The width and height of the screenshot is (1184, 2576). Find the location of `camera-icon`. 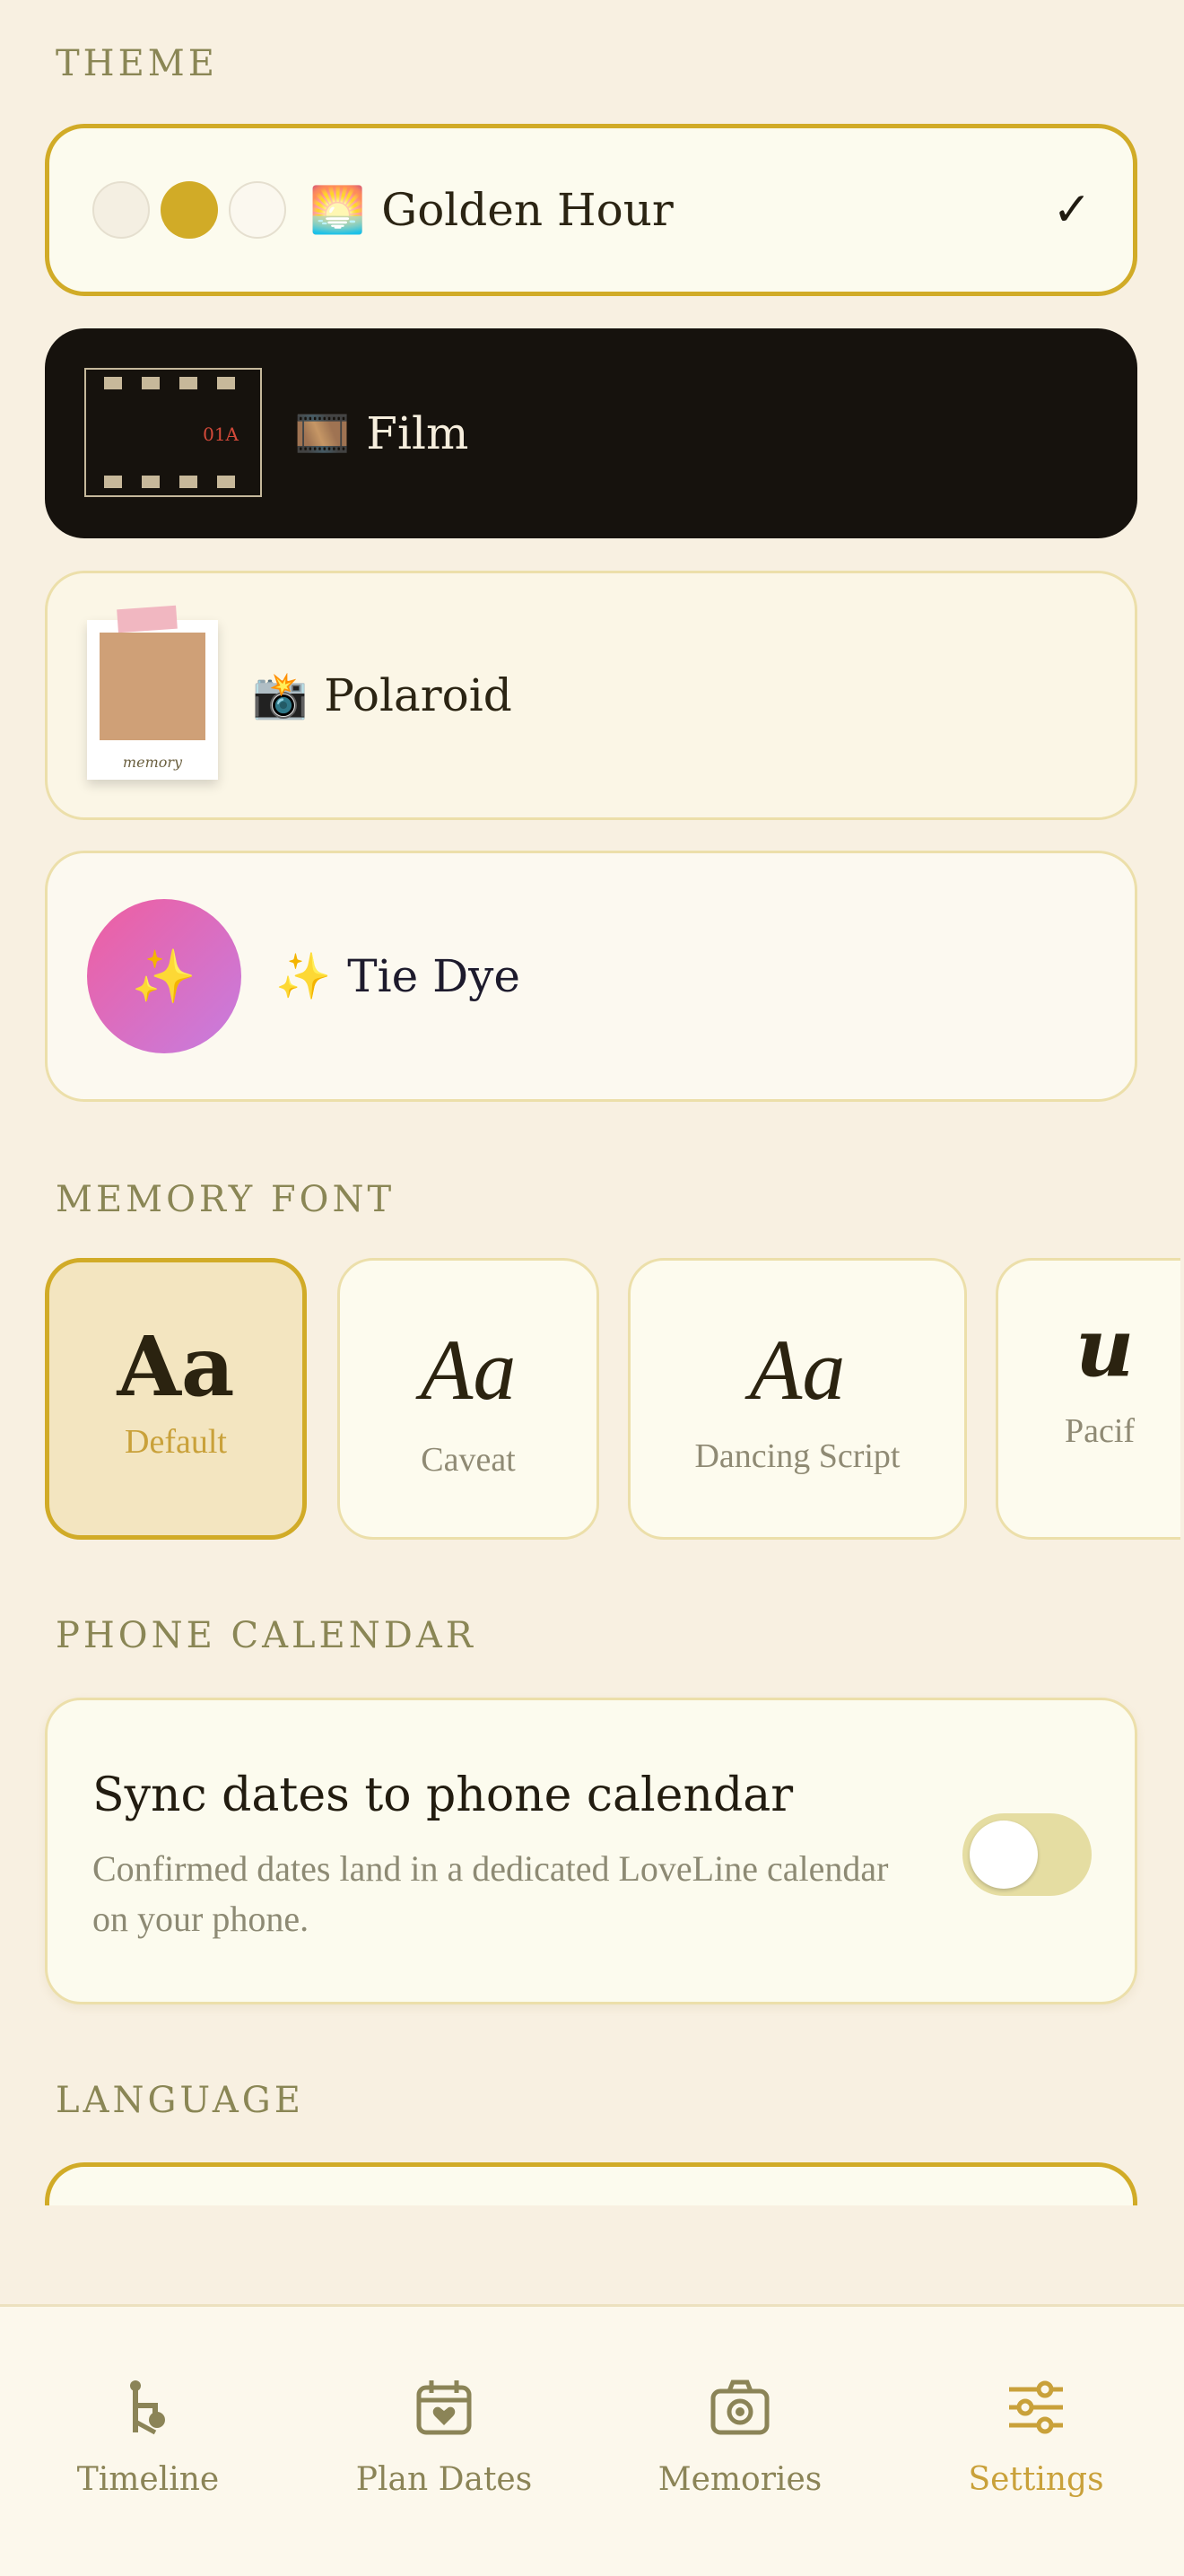

camera-icon is located at coordinates (740, 2407).